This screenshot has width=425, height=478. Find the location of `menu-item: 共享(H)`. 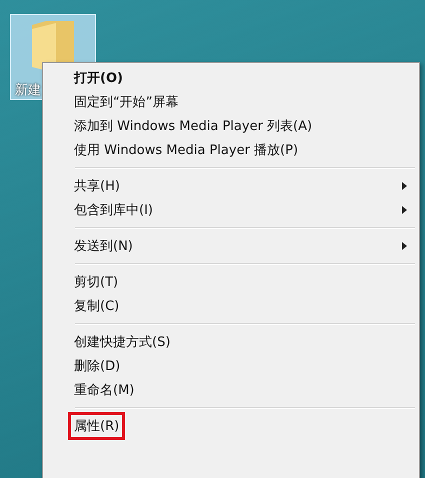

menu-item: 共享(H) is located at coordinates (231, 186).